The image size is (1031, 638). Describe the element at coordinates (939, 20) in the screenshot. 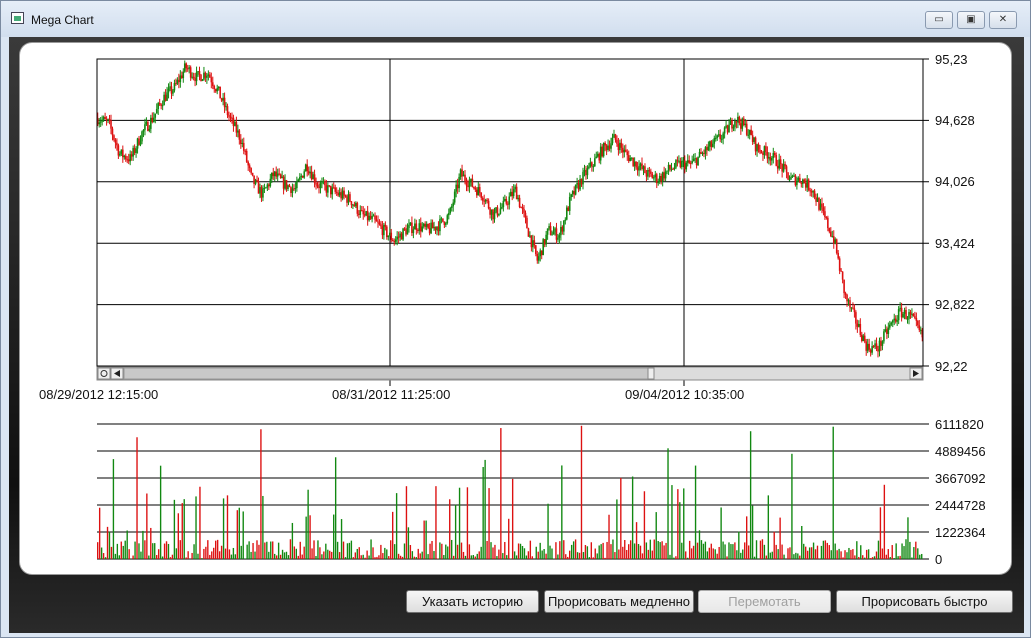

I see `minimize-button: ▭` at that location.